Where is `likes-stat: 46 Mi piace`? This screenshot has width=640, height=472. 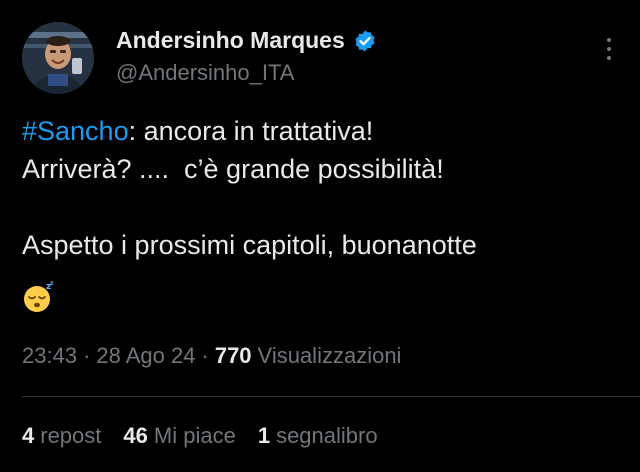
likes-stat: 46 Mi piace is located at coordinates (179, 436).